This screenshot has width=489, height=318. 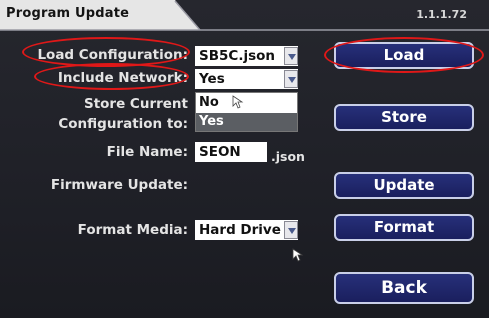 What do you see at coordinates (212, 79) in the screenshot?
I see `include-network-value: Yes` at bounding box center [212, 79].